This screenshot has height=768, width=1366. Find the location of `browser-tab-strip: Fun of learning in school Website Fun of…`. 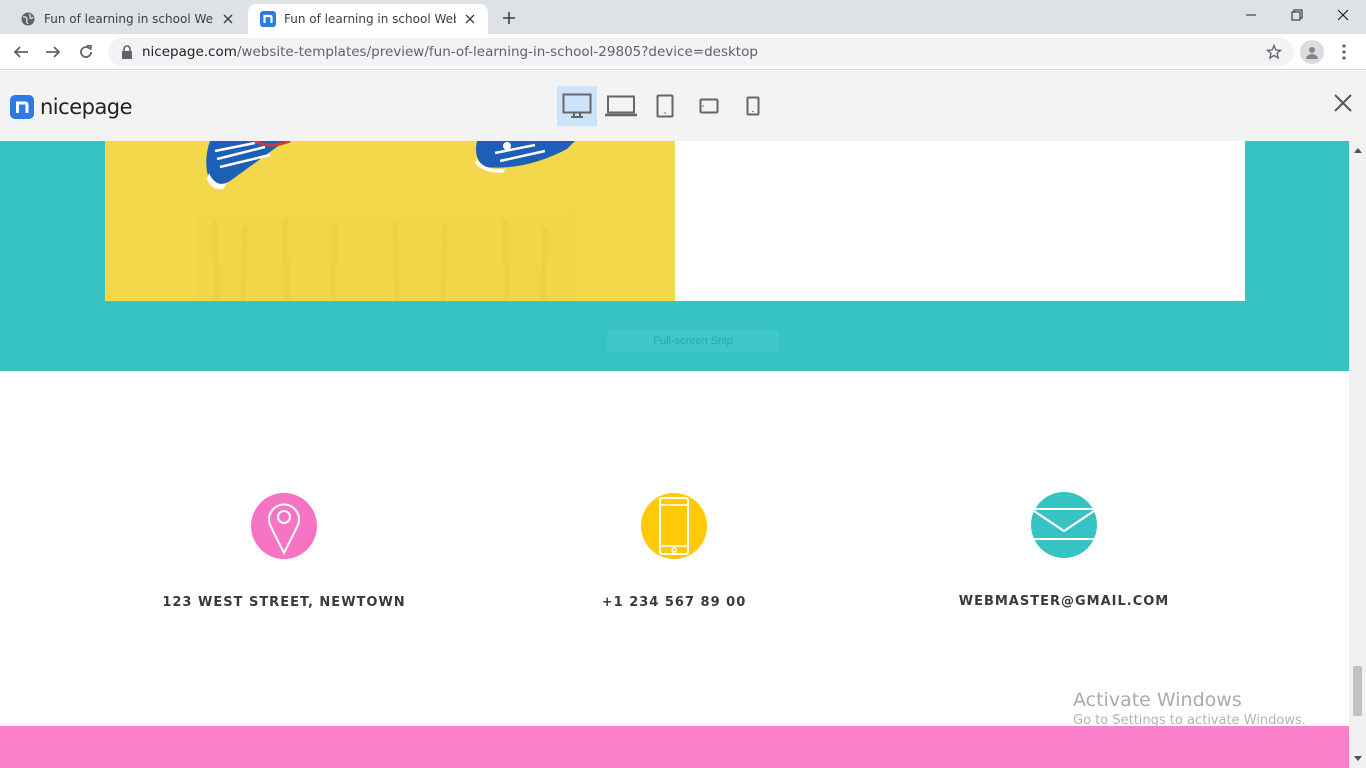

browser-tab-strip: Fun of learning in school Website Fun of… is located at coordinates (683, 17).